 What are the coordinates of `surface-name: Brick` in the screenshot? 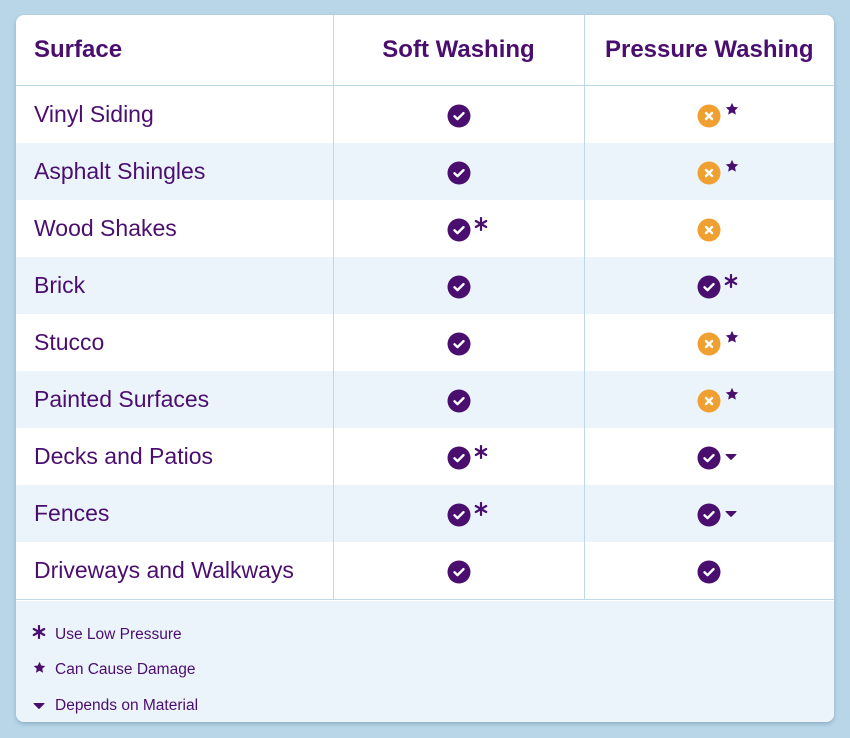 It's located at (174, 285).